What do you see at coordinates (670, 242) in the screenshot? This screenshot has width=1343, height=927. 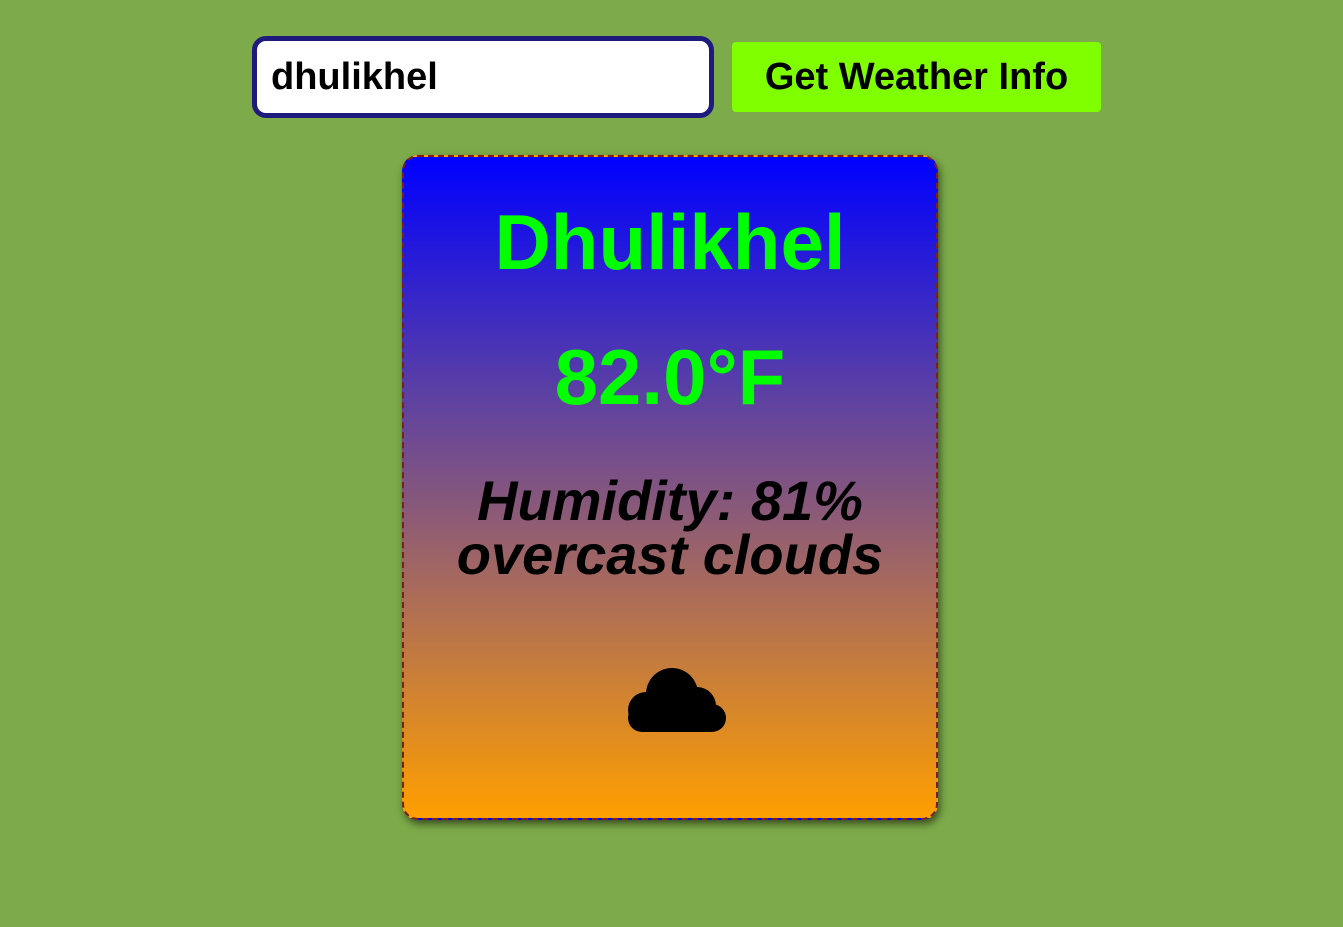 I see `city-name: Dhulikhel` at bounding box center [670, 242].